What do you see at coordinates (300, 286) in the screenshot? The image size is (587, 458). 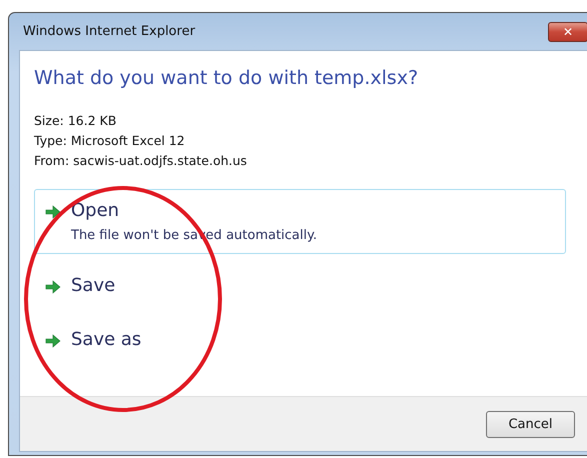 I see `command-option: Save` at bounding box center [300, 286].